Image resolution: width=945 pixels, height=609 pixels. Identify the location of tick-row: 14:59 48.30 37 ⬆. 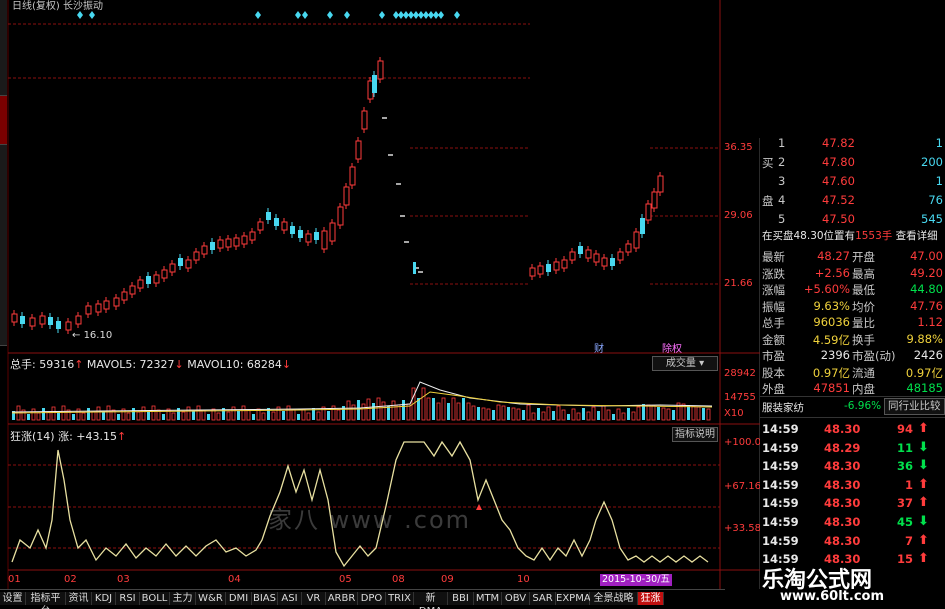
(852, 504).